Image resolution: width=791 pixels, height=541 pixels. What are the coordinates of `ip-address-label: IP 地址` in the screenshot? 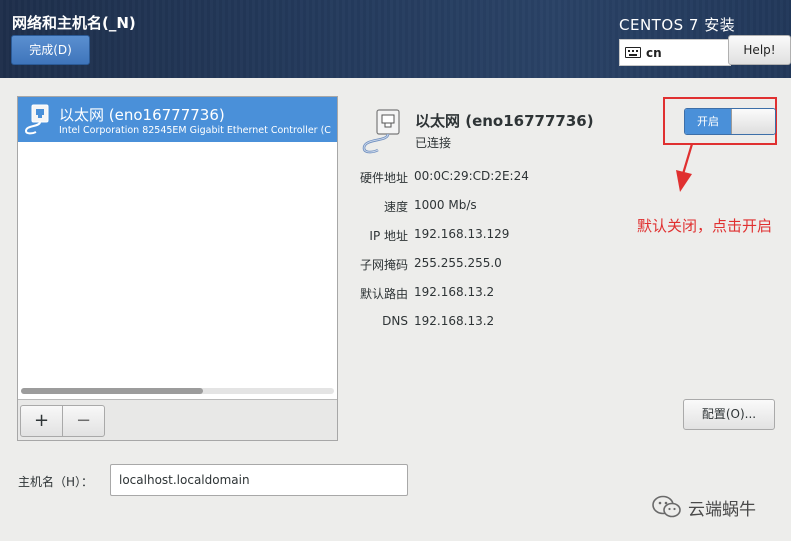 It's located at (388, 236).